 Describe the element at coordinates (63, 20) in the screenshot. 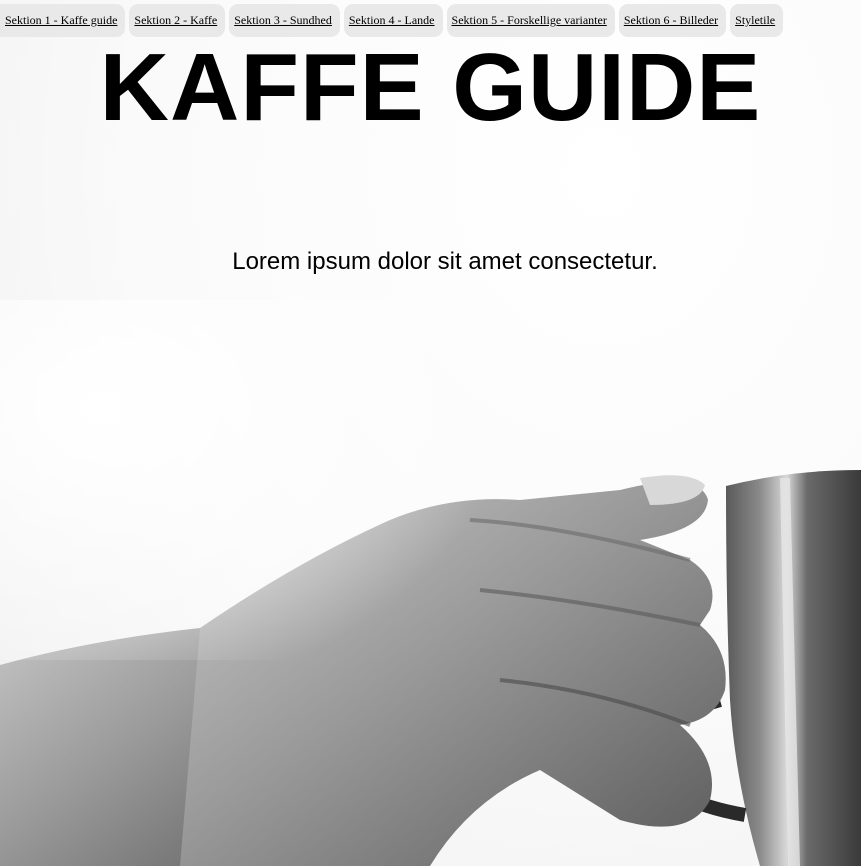

I see `nav-link-sektion-1: Sektion 1 - Kaffe guide` at that location.